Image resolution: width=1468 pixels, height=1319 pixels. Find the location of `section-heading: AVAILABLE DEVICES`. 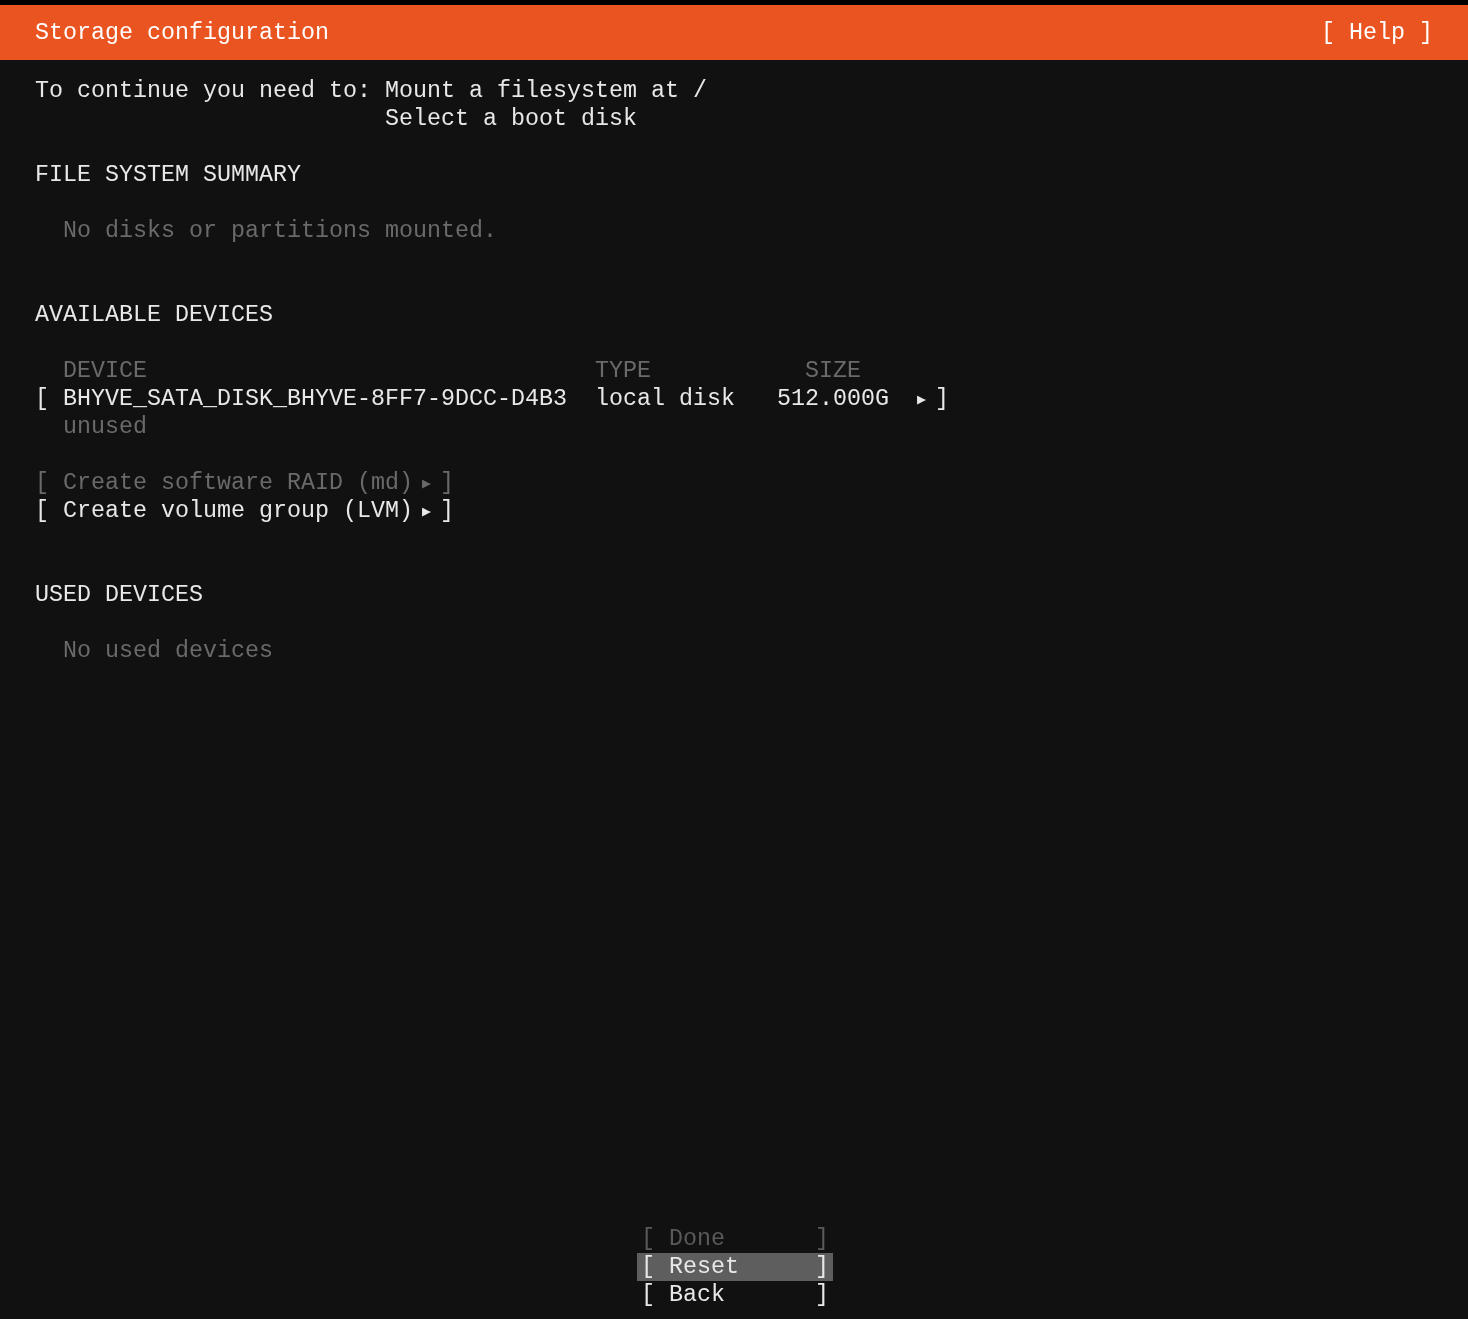

section-heading: AVAILABLE DEVICES is located at coordinates (154, 315).